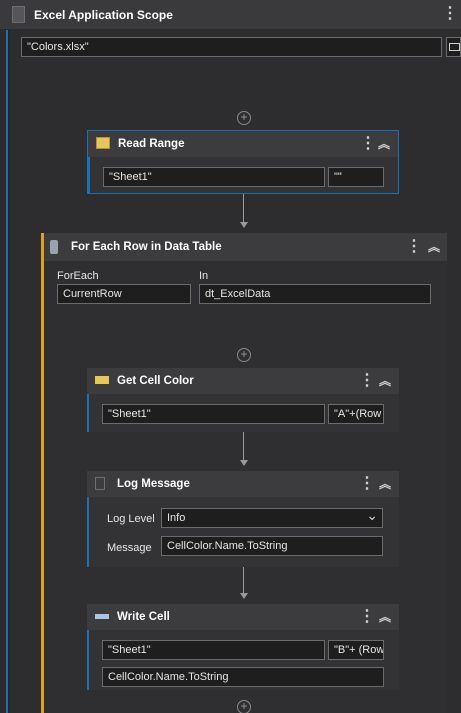 The width and height of the screenshot is (461, 713). Describe the element at coordinates (243, 144) in the screenshot. I see `read-range-header: Read Range ⋮ ︽` at that location.